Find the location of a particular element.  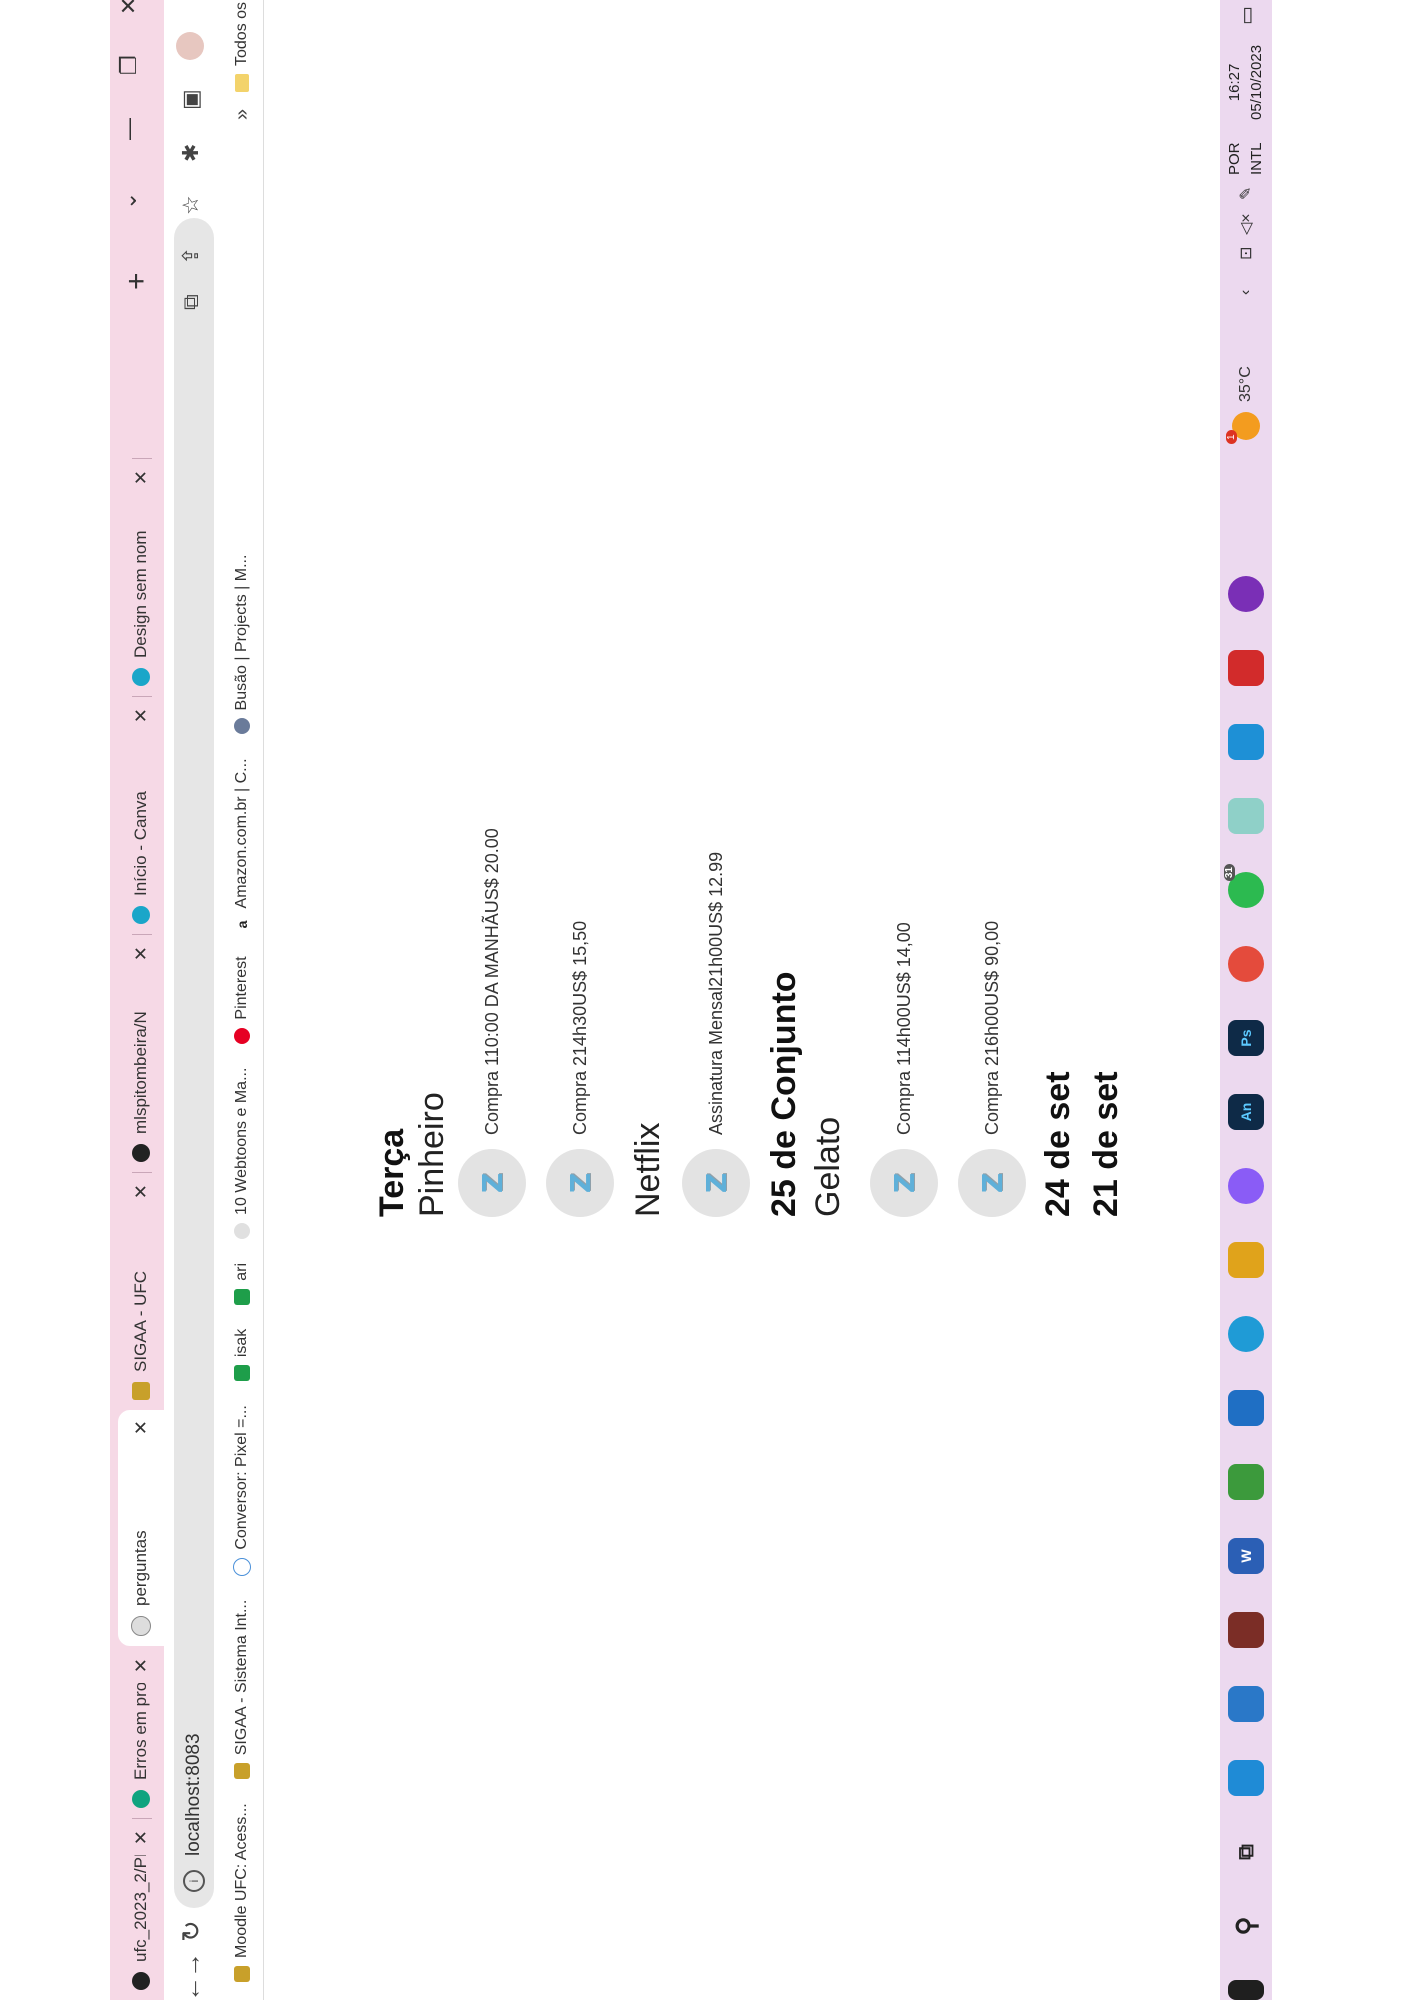

install-app-icon: ⧉ is located at coordinates (191, 302).